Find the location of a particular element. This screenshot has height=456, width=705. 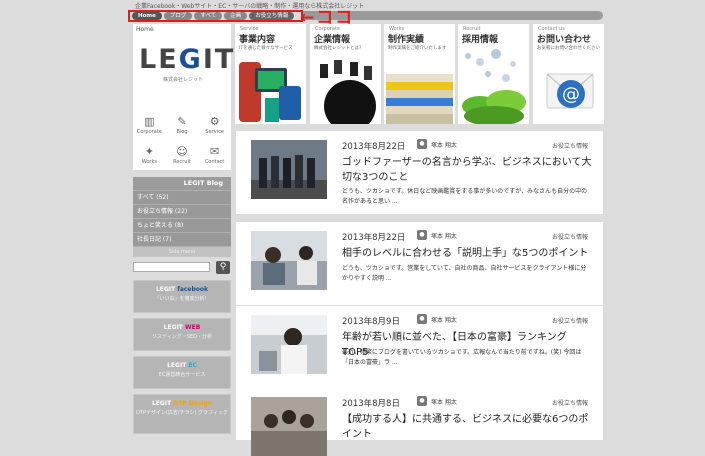

post-date: 2013年8月8日 is located at coordinates (371, 404).